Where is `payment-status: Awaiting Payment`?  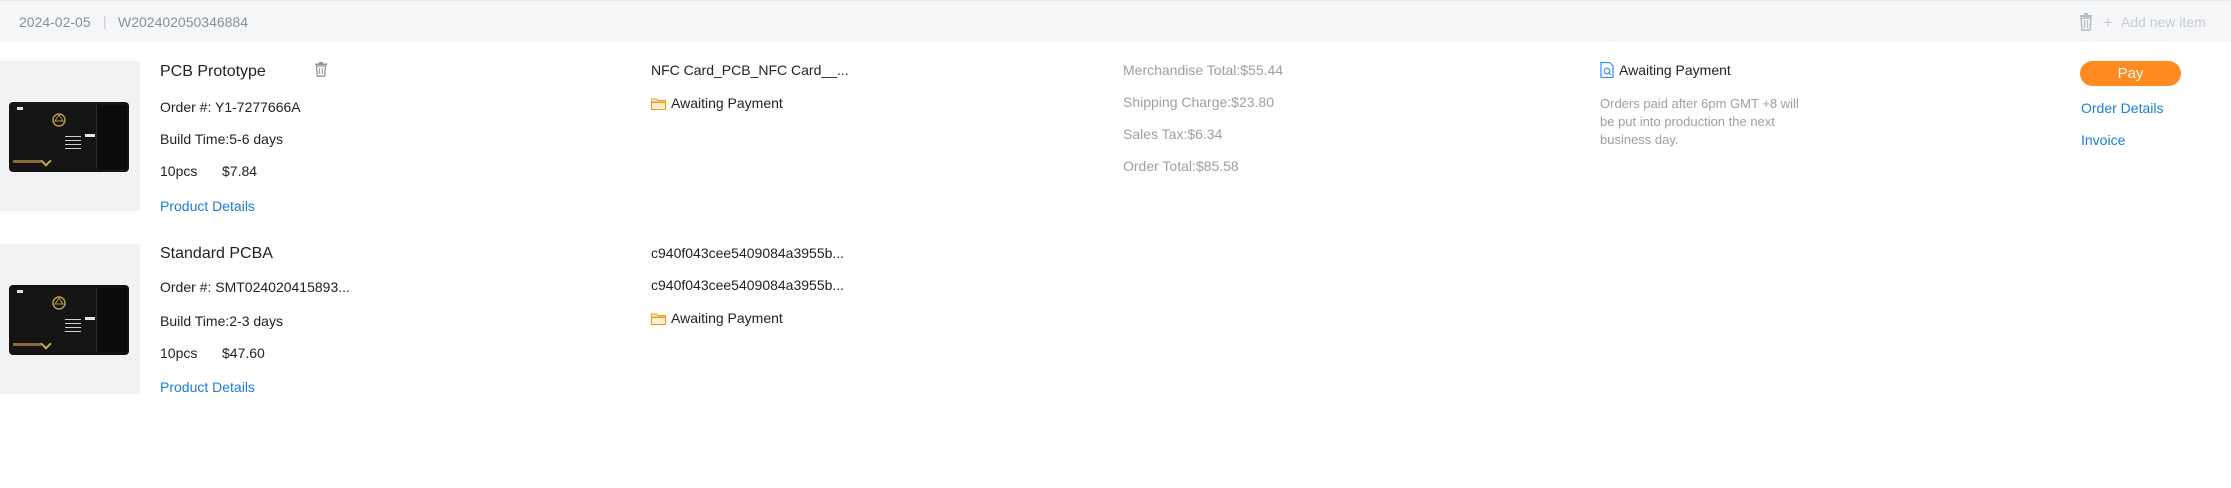 payment-status: Awaiting Payment is located at coordinates (1665, 70).